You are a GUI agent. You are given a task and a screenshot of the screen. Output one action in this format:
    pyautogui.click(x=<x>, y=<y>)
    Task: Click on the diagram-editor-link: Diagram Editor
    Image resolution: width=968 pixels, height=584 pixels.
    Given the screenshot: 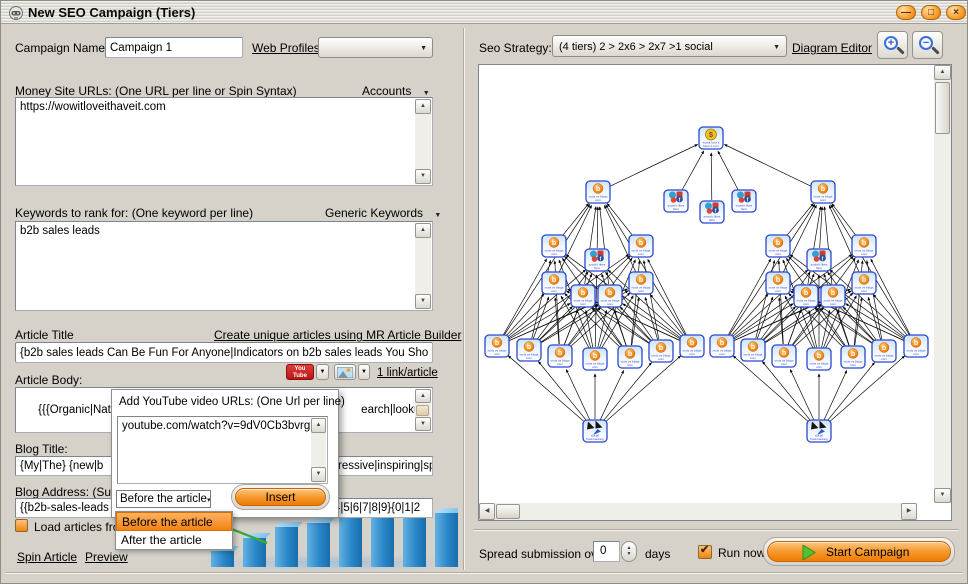 What is the action you would take?
    pyautogui.click(x=832, y=48)
    